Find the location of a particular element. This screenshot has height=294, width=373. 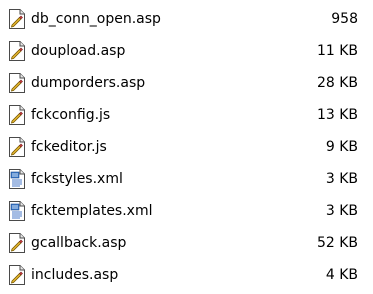

file-size: 13 KB is located at coordinates (337, 115).